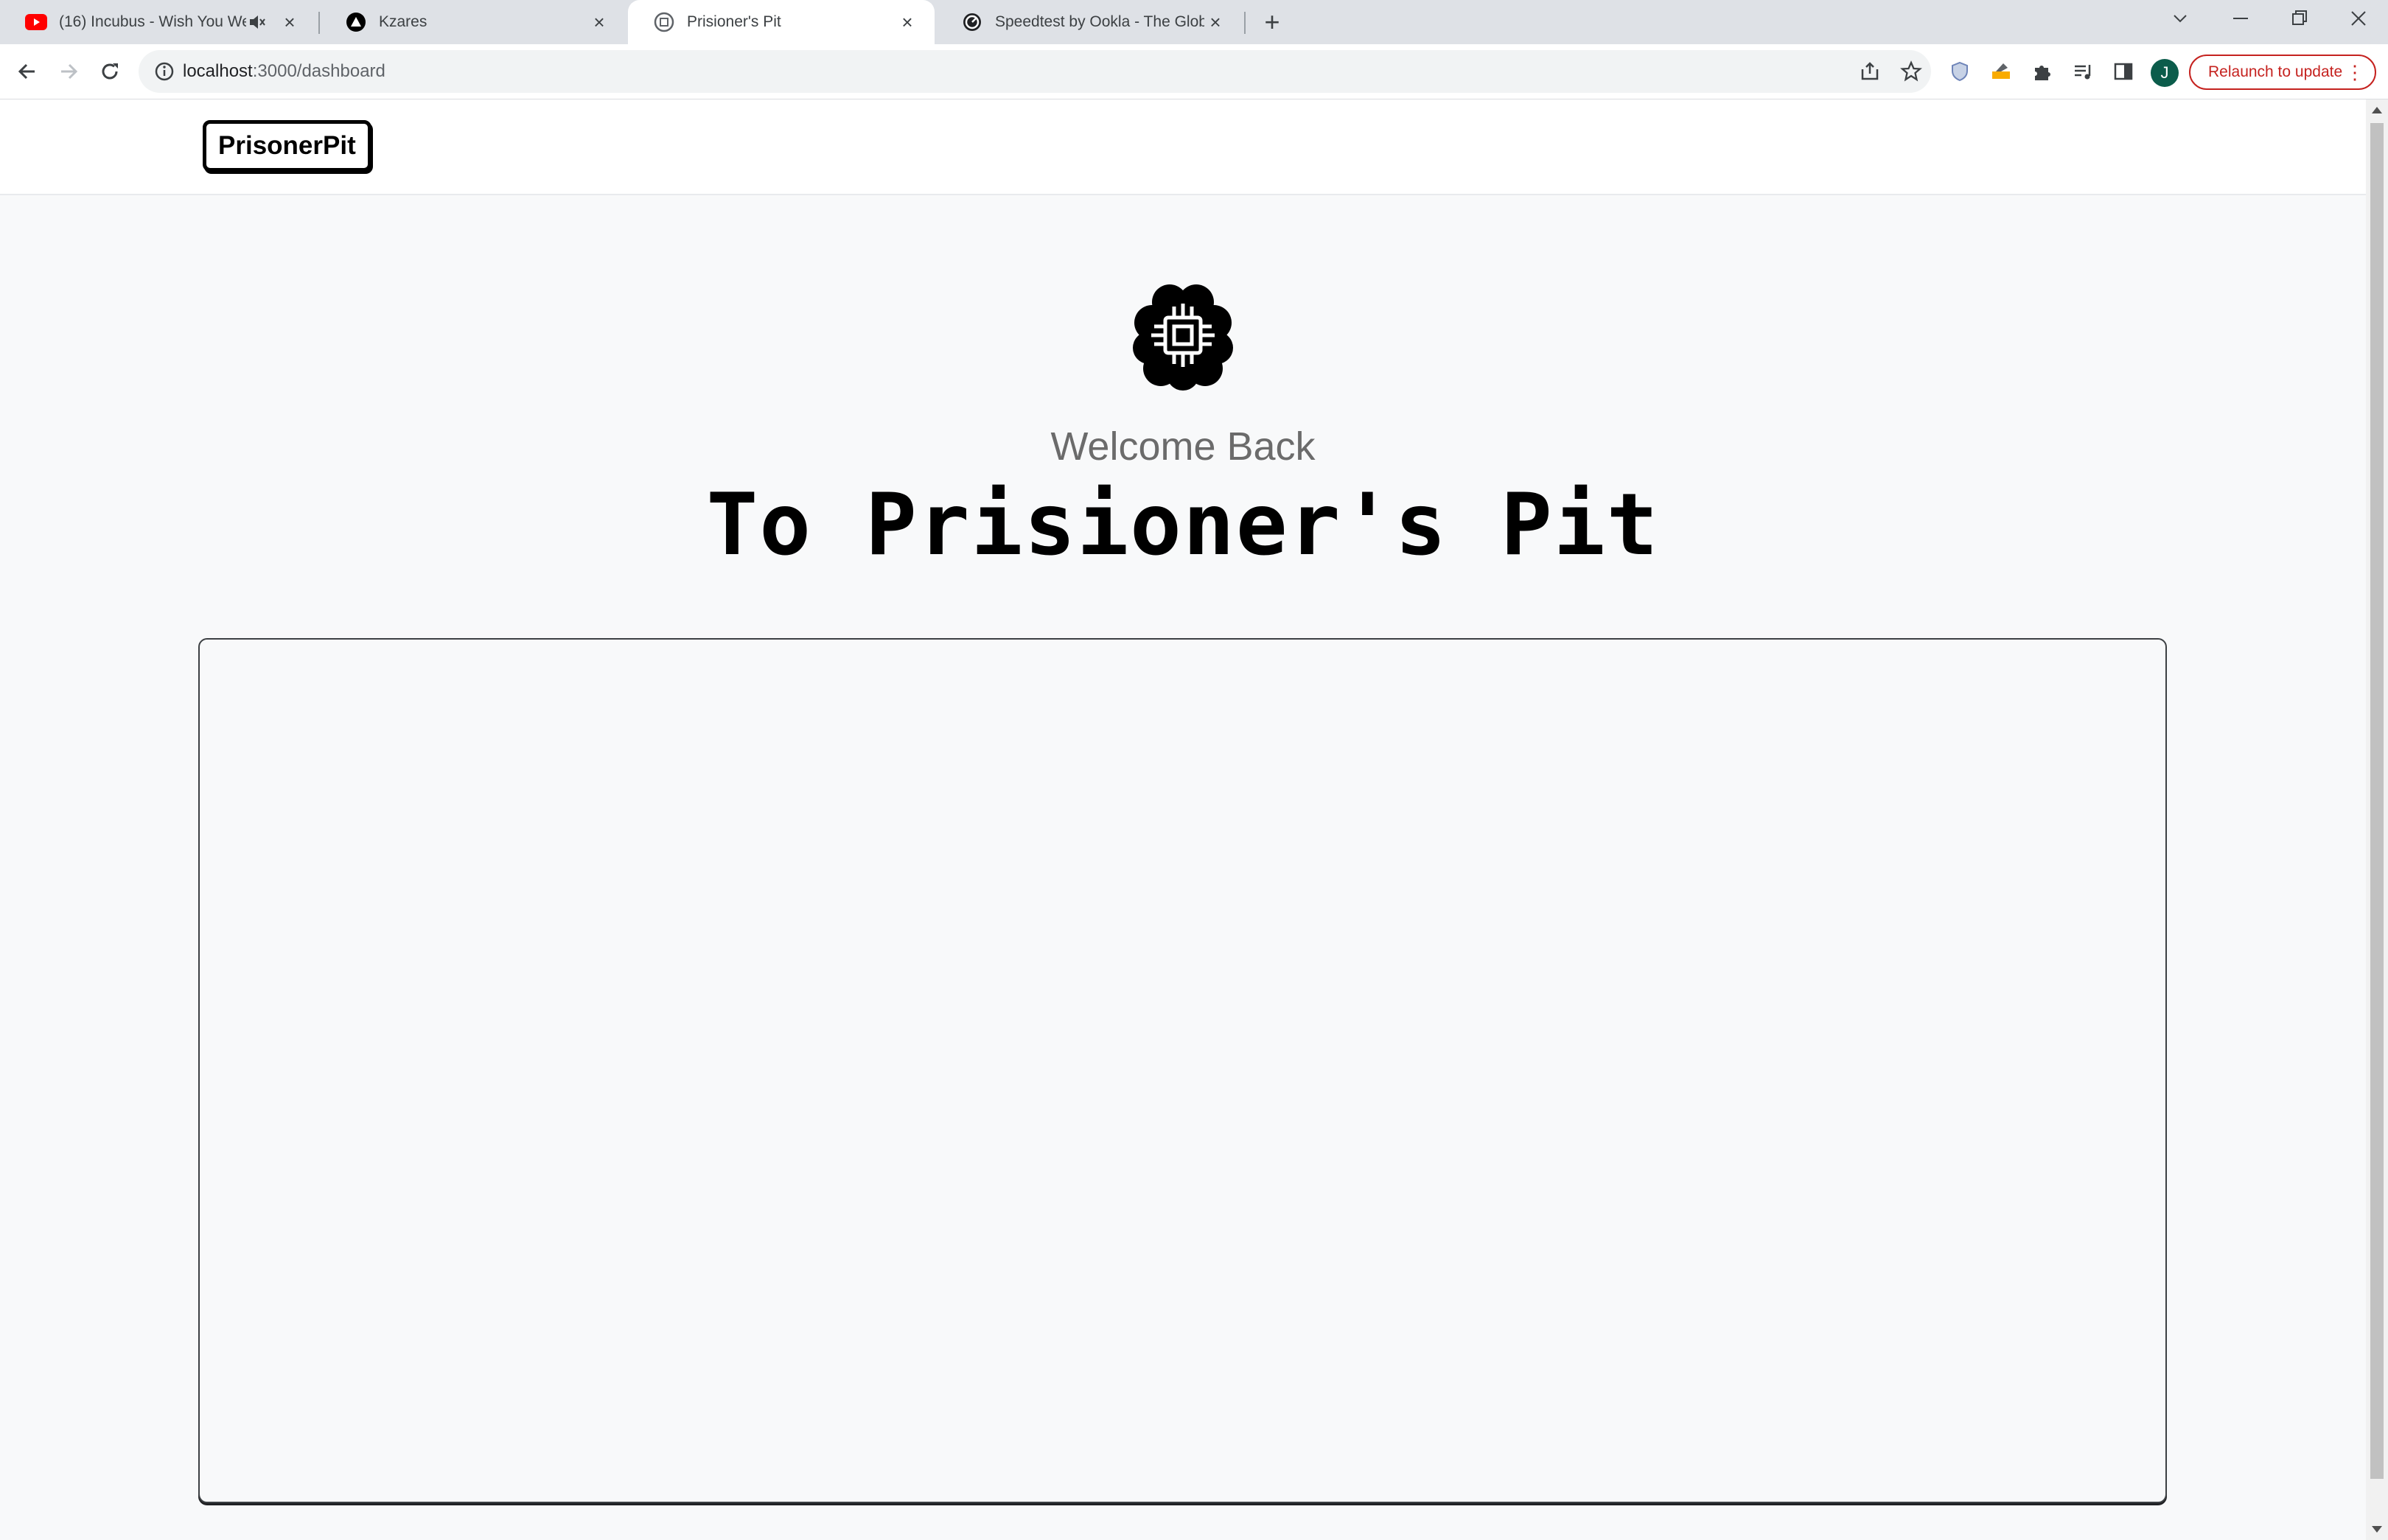  What do you see at coordinates (2042, 71) in the screenshot?
I see `extensions-puzzle-icon` at bounding box center [2042, 71].